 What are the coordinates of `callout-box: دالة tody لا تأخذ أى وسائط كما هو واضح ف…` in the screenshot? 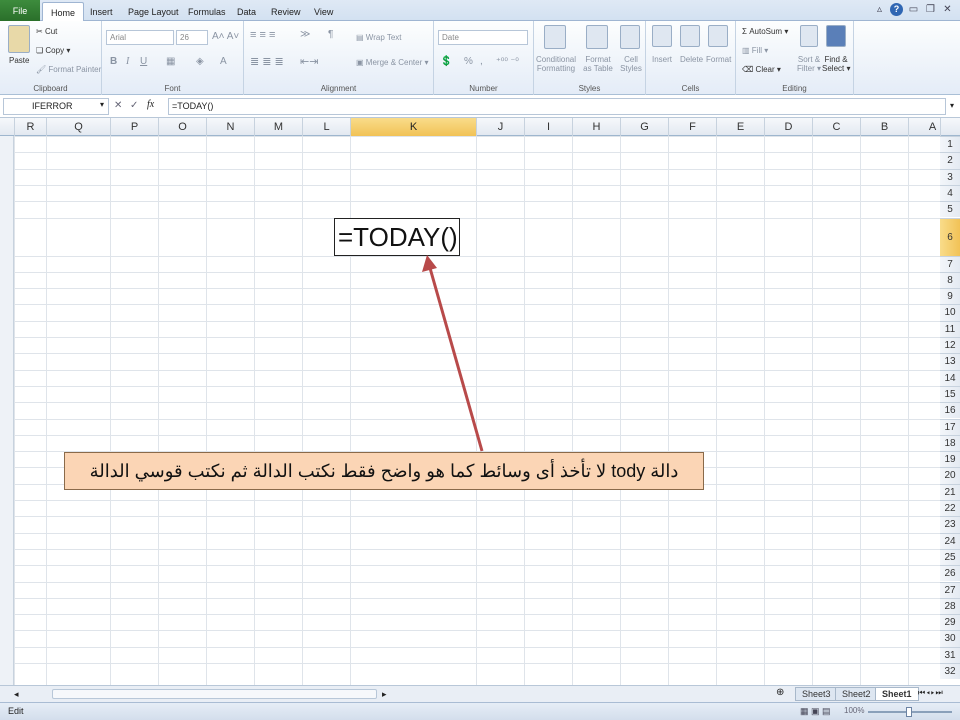 It's located at (384, 471).